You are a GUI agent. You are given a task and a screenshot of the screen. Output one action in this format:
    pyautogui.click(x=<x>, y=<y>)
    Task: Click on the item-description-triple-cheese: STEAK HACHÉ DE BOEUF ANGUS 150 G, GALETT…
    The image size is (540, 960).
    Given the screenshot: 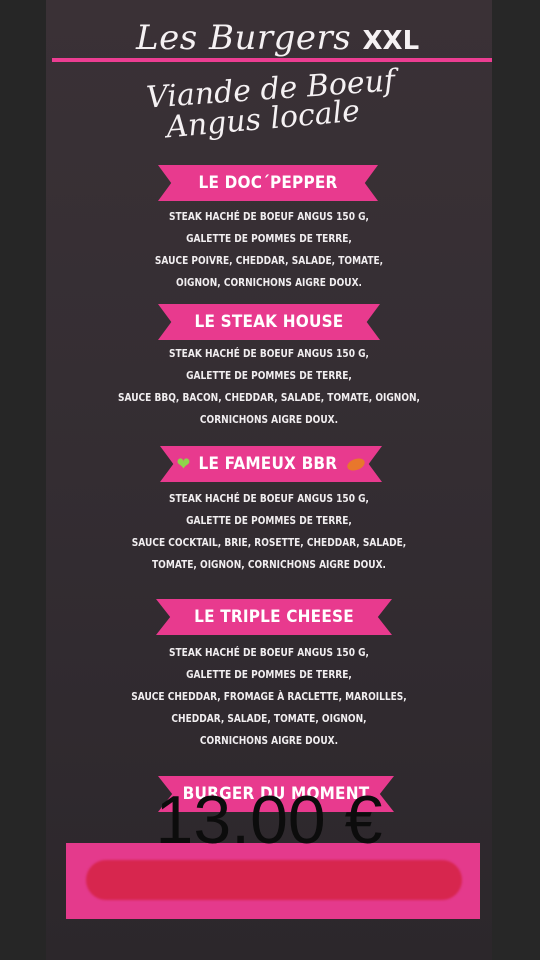 What is the action you would take?
    pyautogui.click(x=269, y=697)
    